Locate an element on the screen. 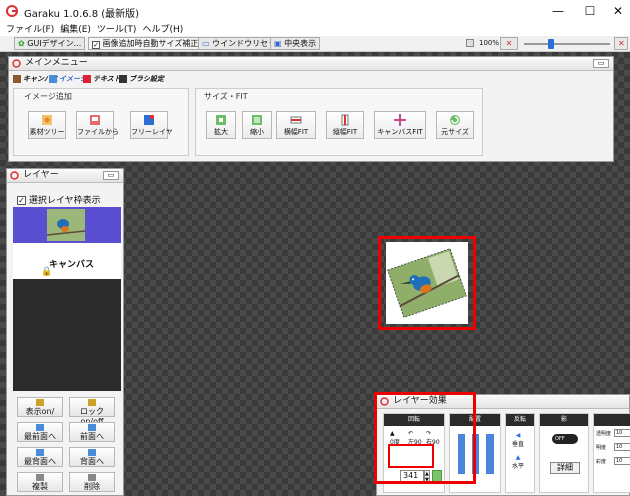  saturation-label: 彩度 is located at coordinates (601, 462).